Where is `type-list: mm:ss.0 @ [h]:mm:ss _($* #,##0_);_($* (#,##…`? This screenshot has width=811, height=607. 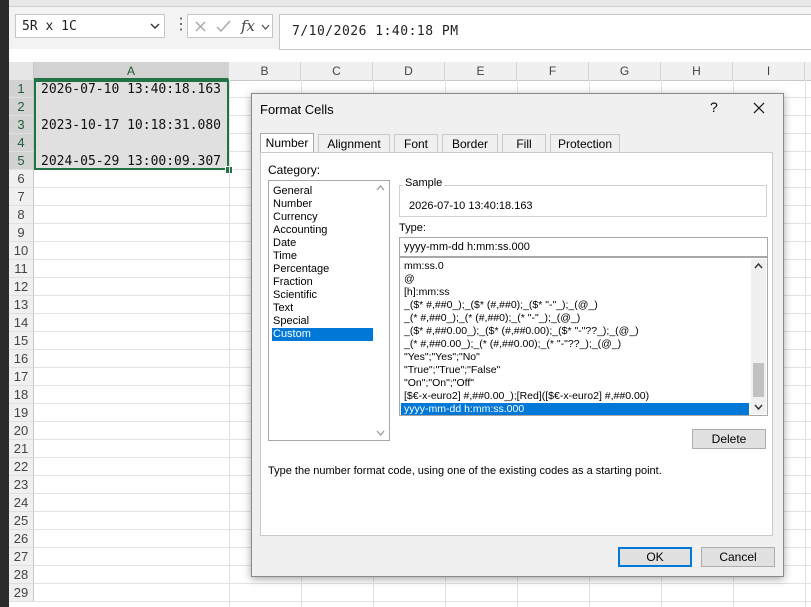
type-list: mm:ss.0 @ [h]:mm:ss _($* #,##0_);_($* (#,##… is located at coordinates (583, 336).